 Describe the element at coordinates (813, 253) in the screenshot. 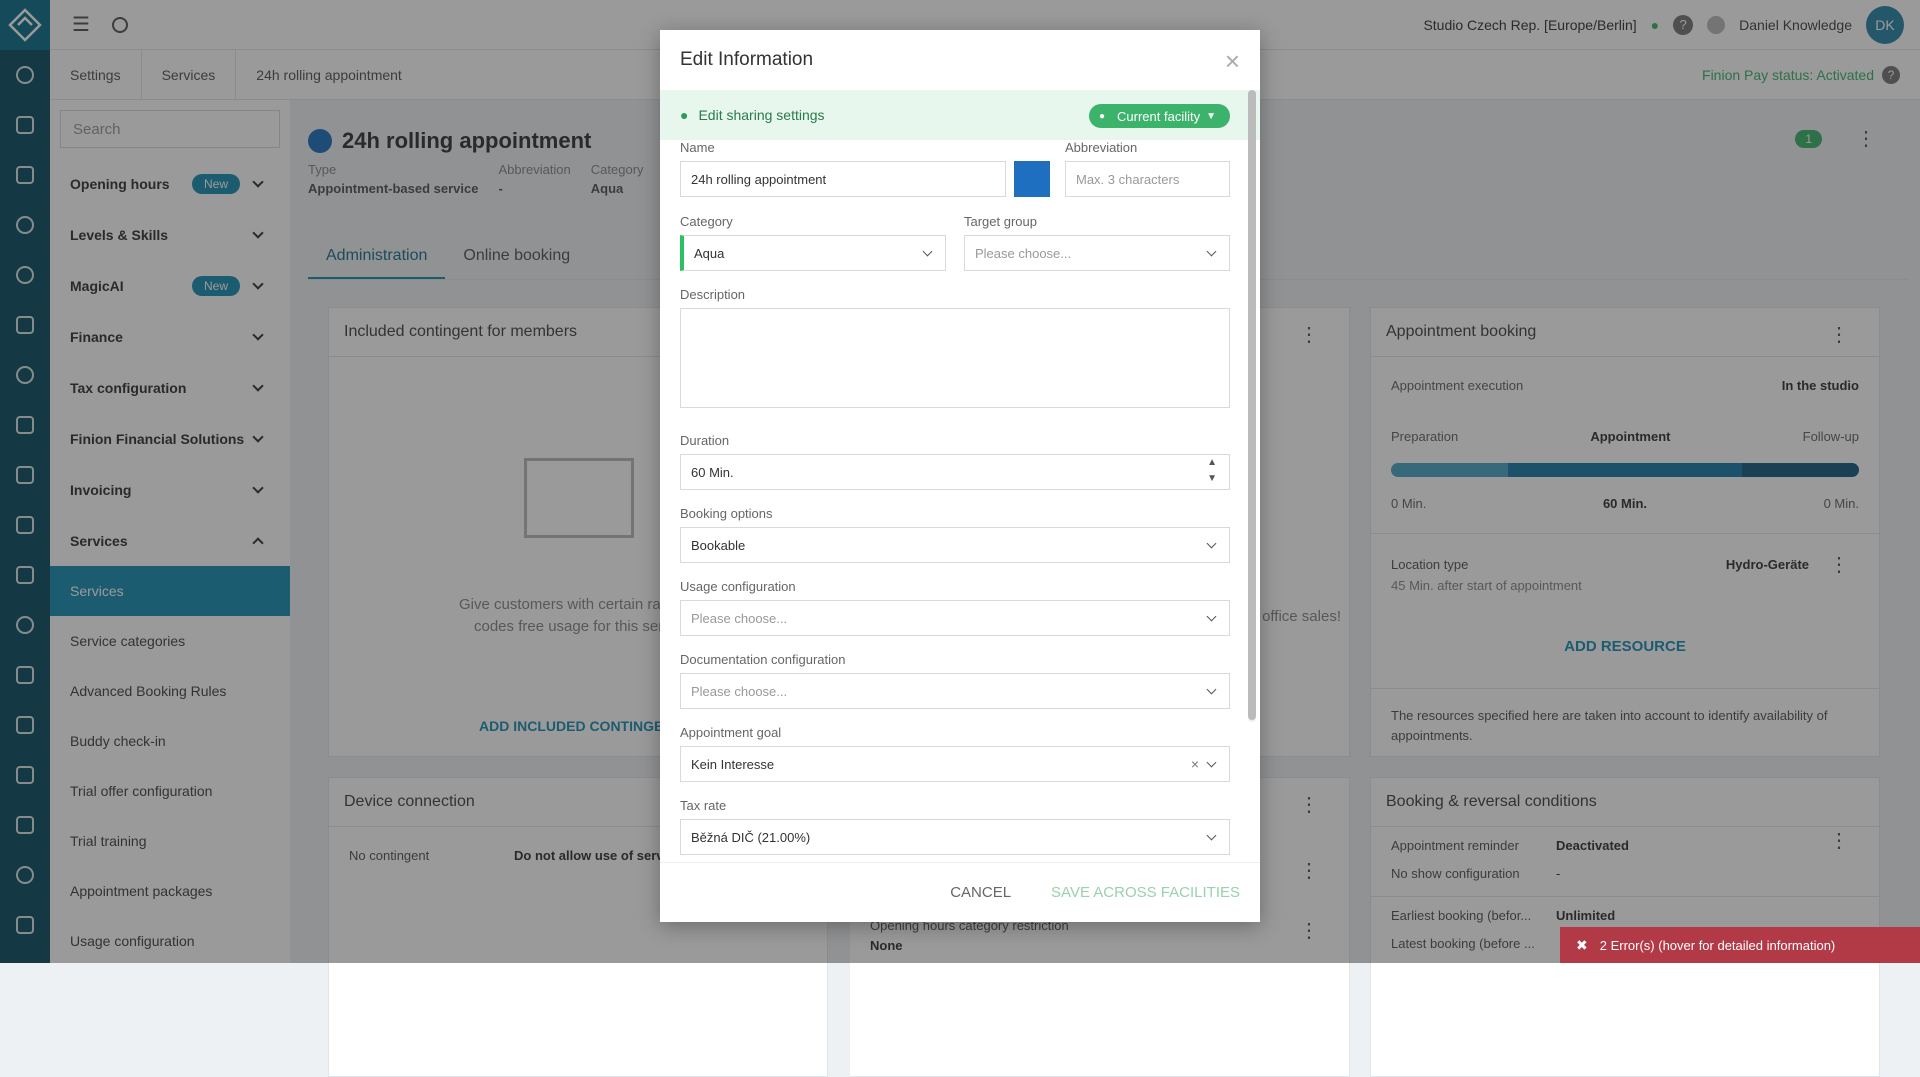

I see `category-select: Aqua` at that location.